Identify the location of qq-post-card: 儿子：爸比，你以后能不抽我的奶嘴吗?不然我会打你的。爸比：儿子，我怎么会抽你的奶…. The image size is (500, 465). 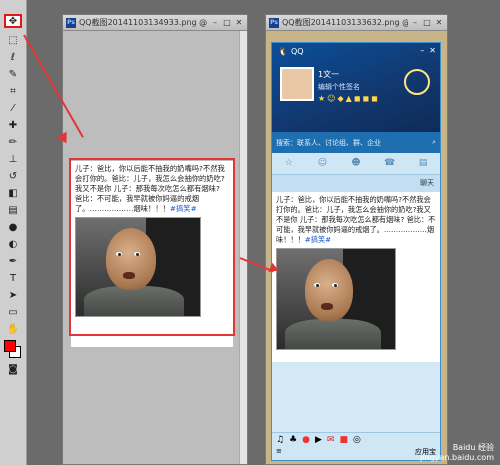
(356, 277).